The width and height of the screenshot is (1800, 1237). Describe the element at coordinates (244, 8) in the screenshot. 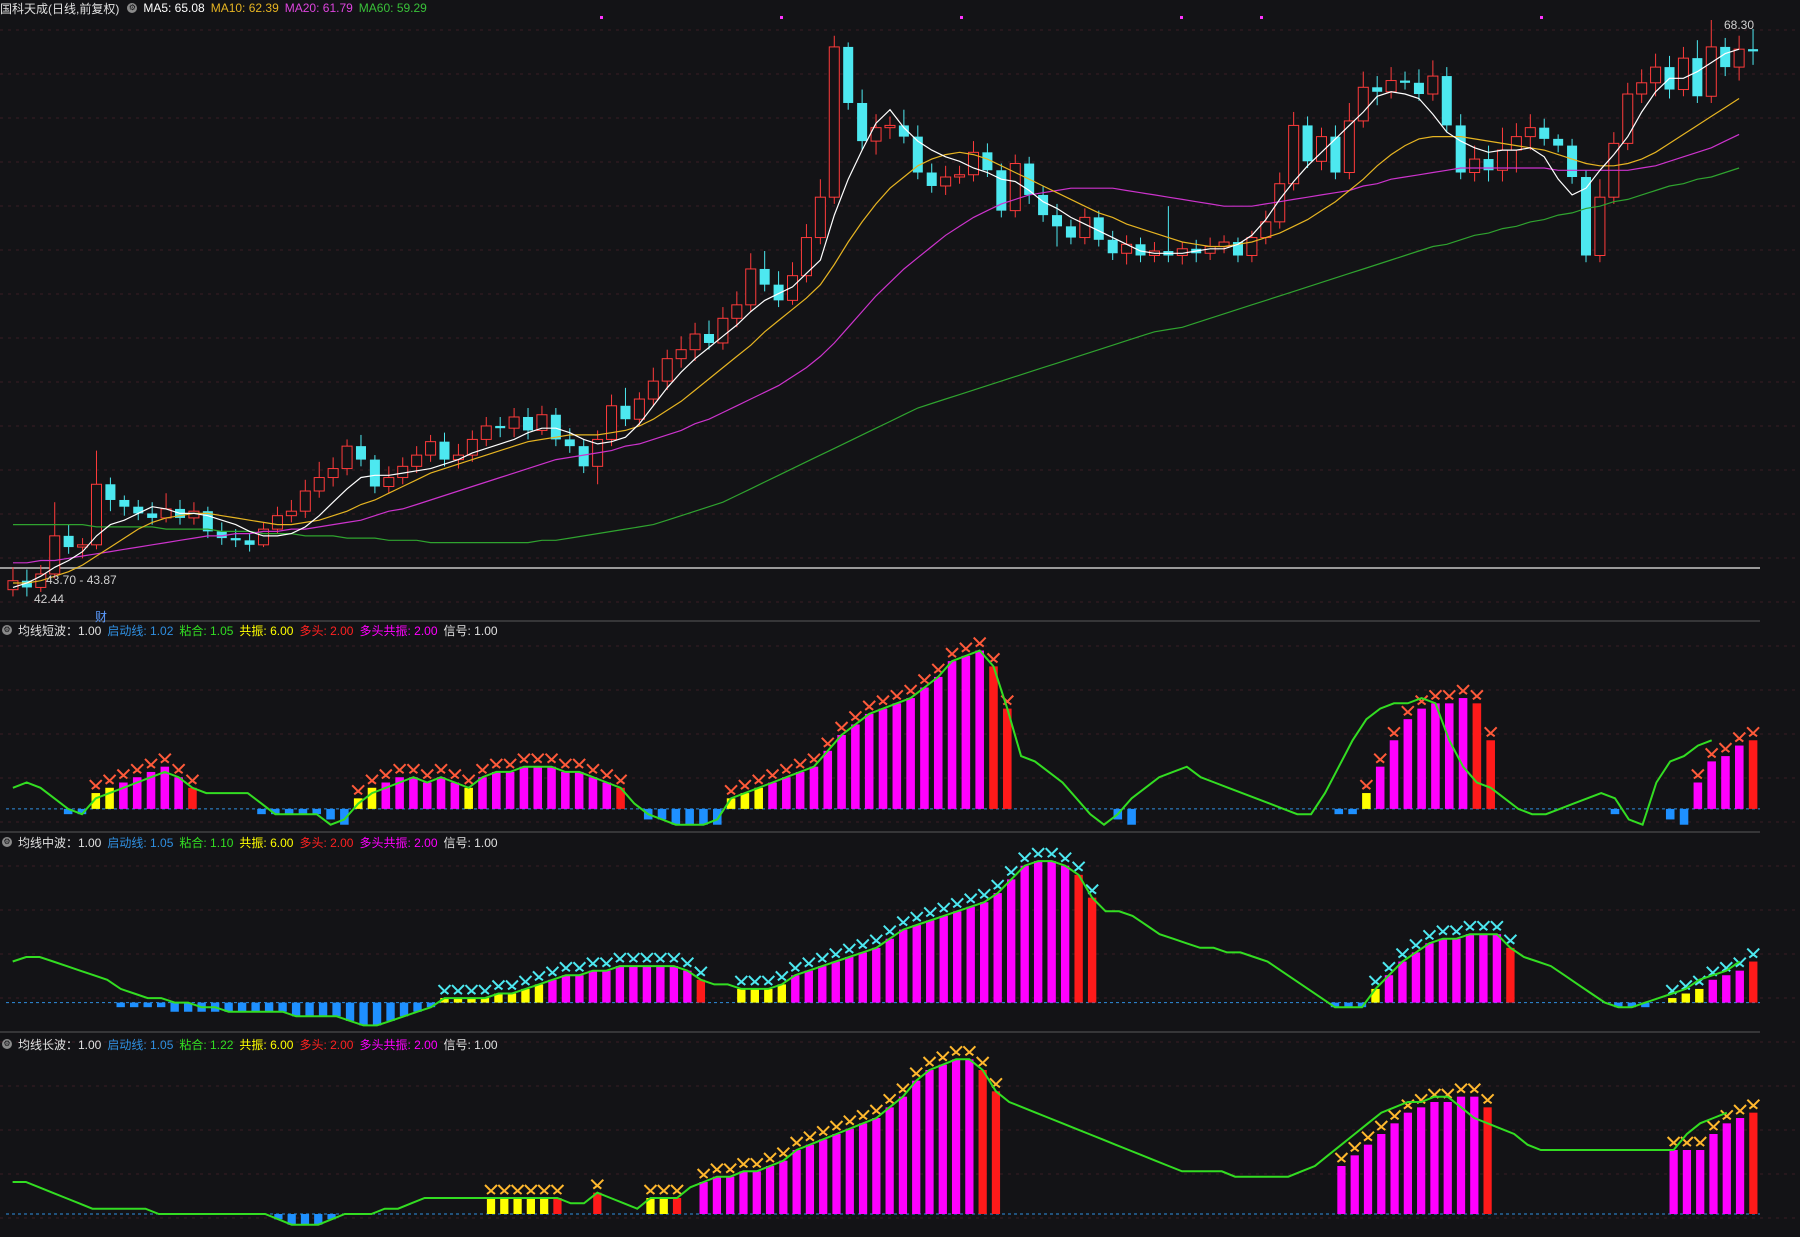

I see `ma10-label: MA10: 62.39` at that location.